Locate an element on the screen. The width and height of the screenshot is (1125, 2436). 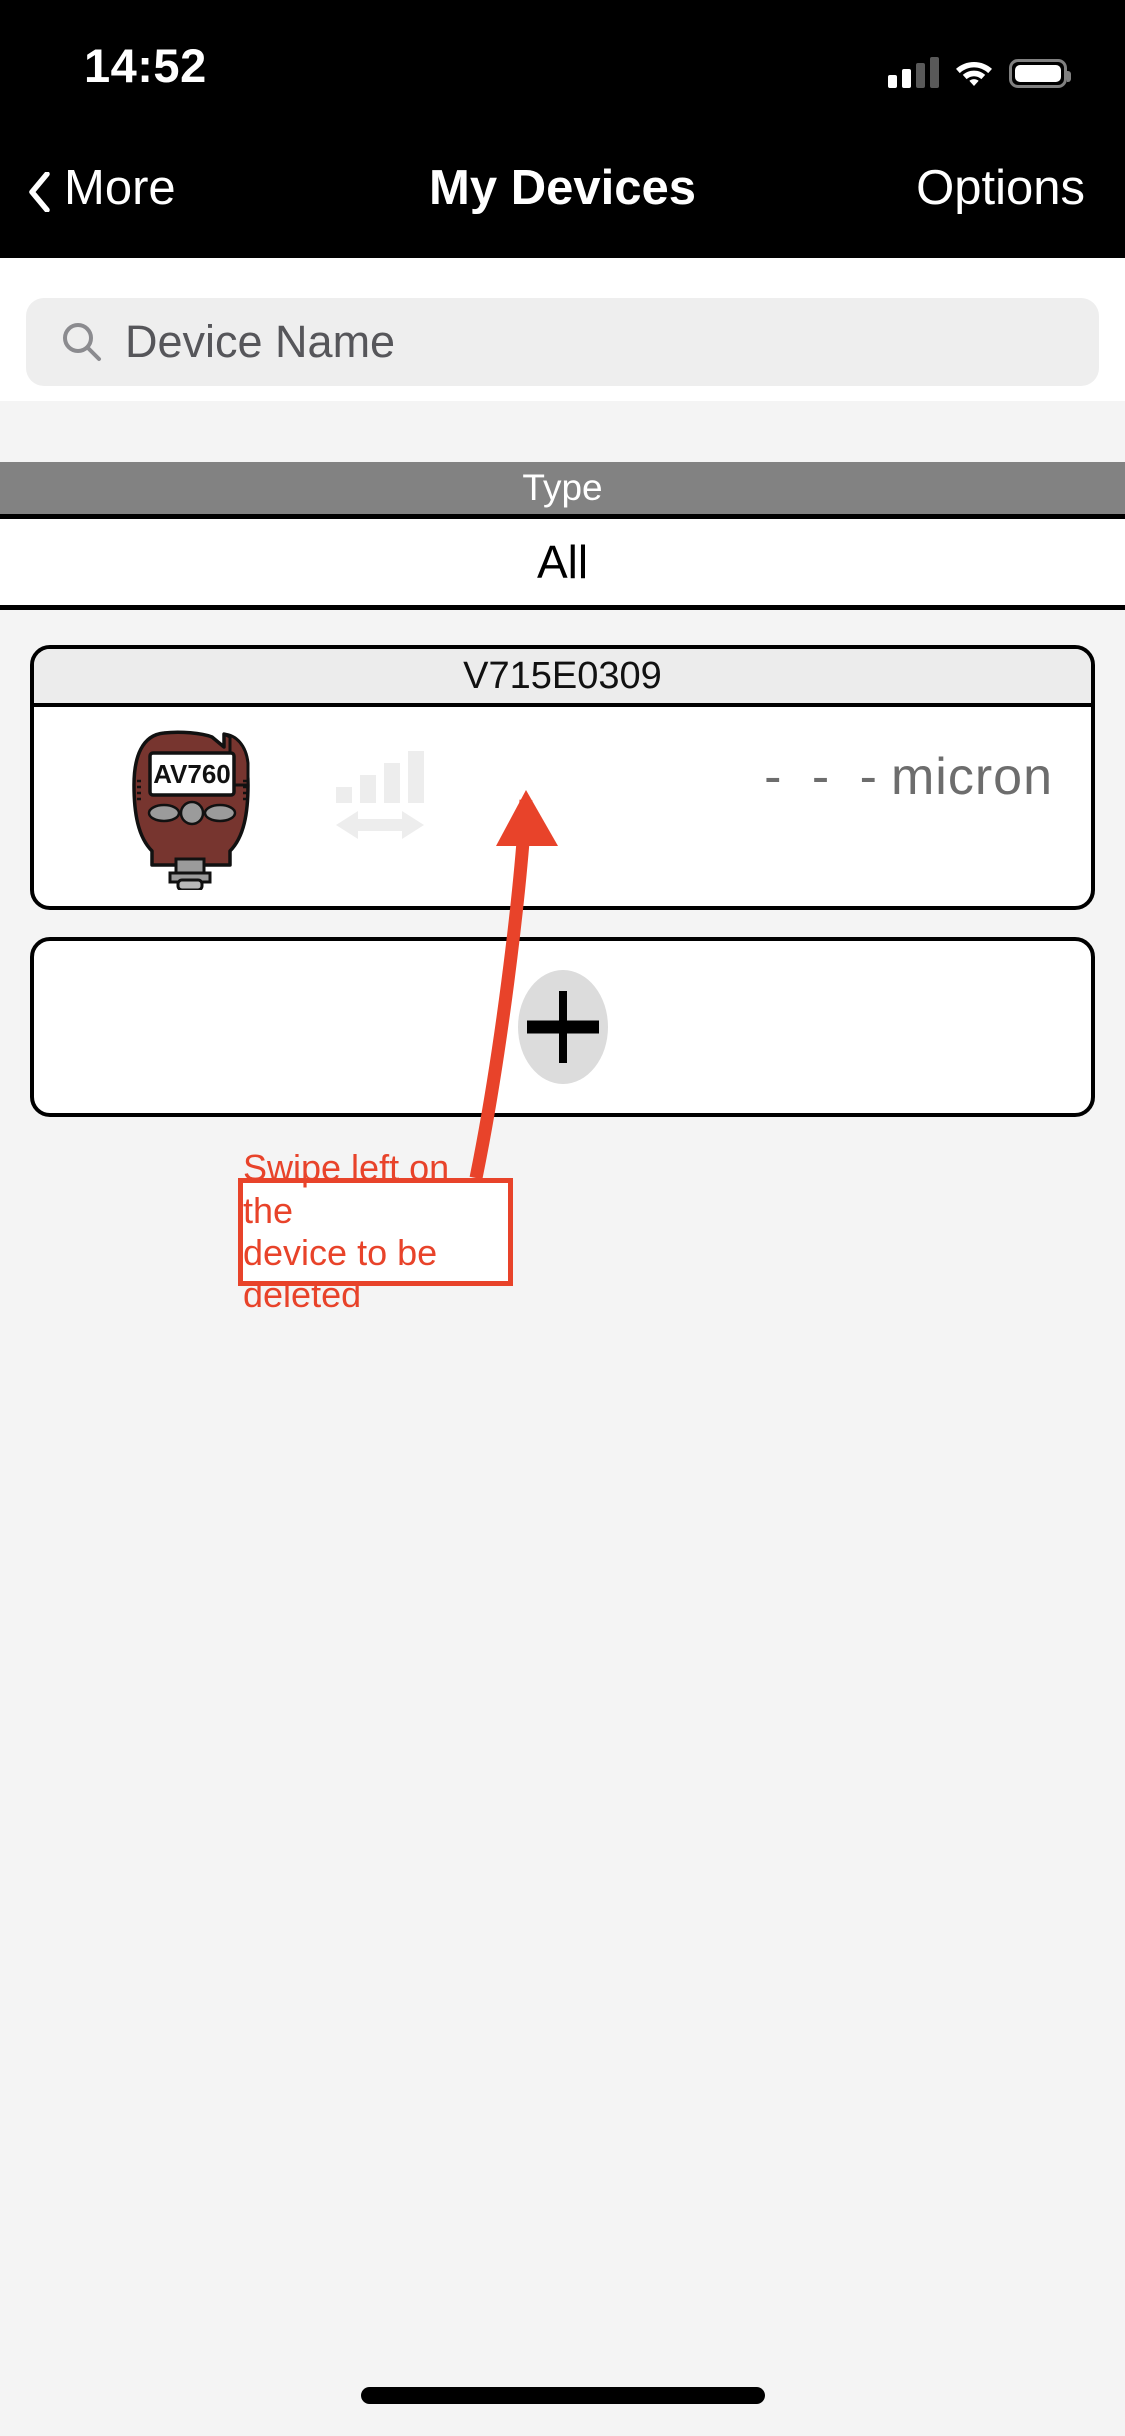
battery-full-icon is located at coordinates (1040, 73).